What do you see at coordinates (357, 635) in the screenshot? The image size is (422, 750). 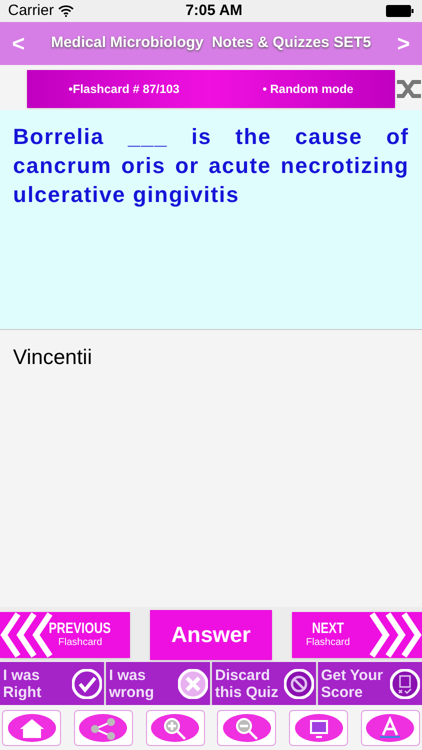 I see `next-button: NEXT Flashcard` at bounding box center [357, 635].